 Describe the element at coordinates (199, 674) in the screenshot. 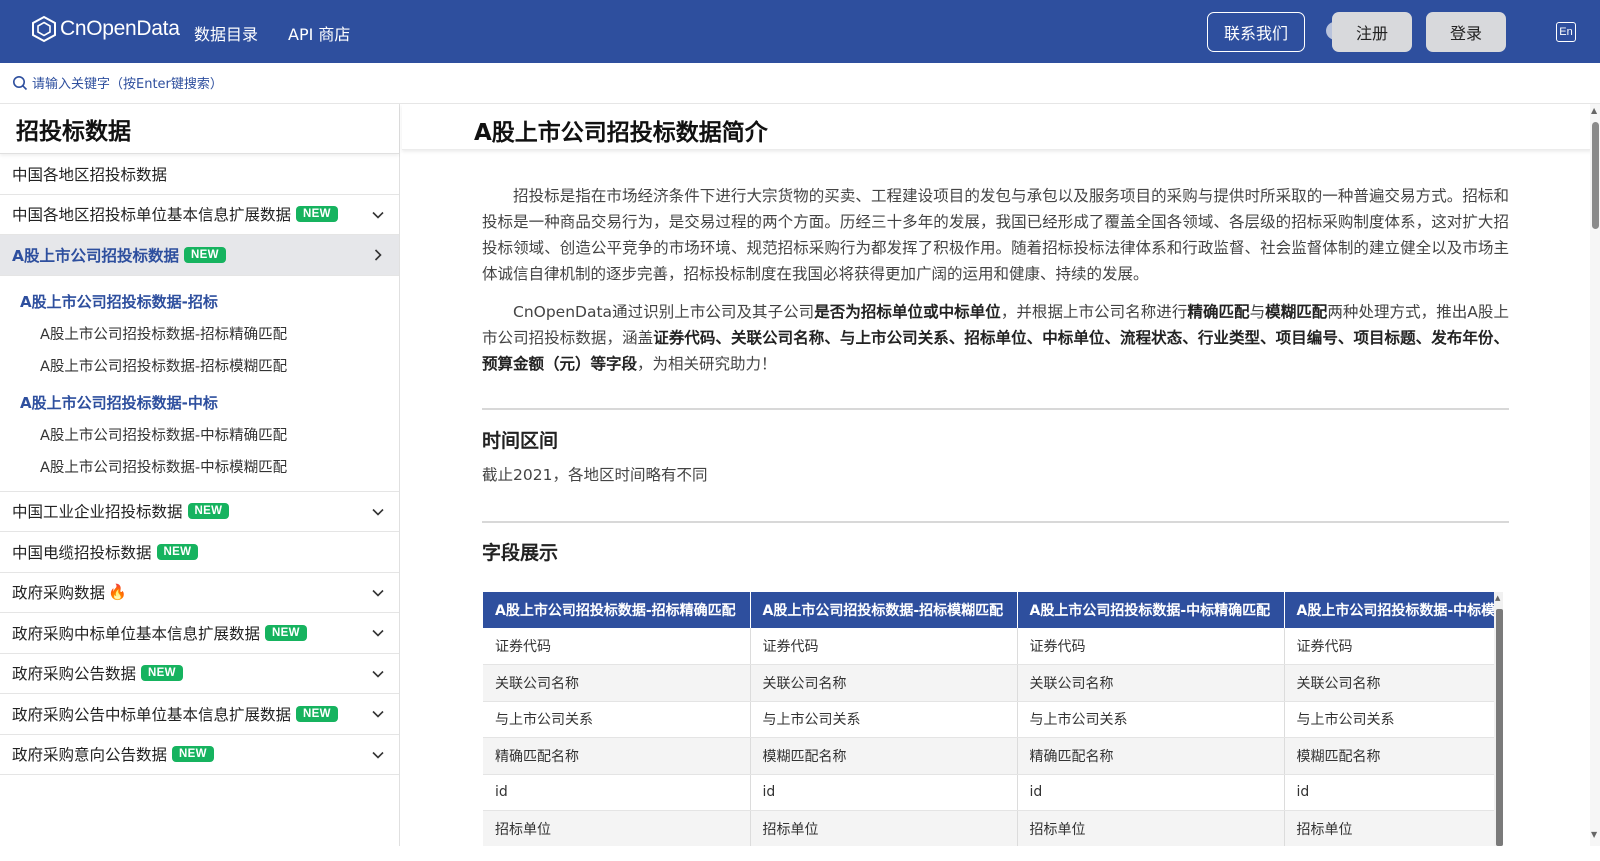

I see `sidebar-item-gov-procurement-notice: 政府采购公告数据 NEW` at that location.